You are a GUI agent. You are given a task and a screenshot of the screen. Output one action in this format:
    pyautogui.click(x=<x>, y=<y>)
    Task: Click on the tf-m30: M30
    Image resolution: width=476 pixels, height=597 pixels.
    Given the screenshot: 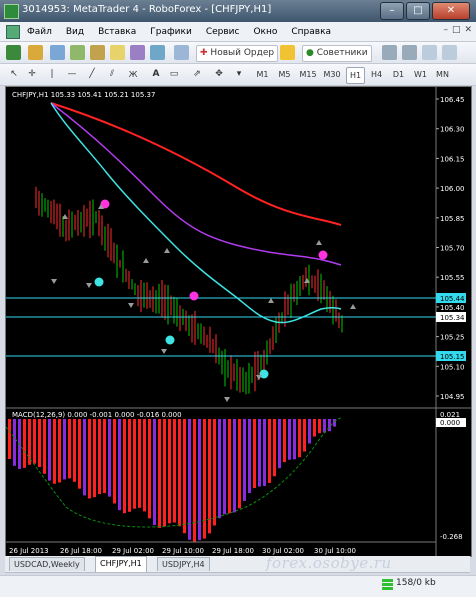 What is the action you would take?
    pyautogui.click(x=332, y=74)
    